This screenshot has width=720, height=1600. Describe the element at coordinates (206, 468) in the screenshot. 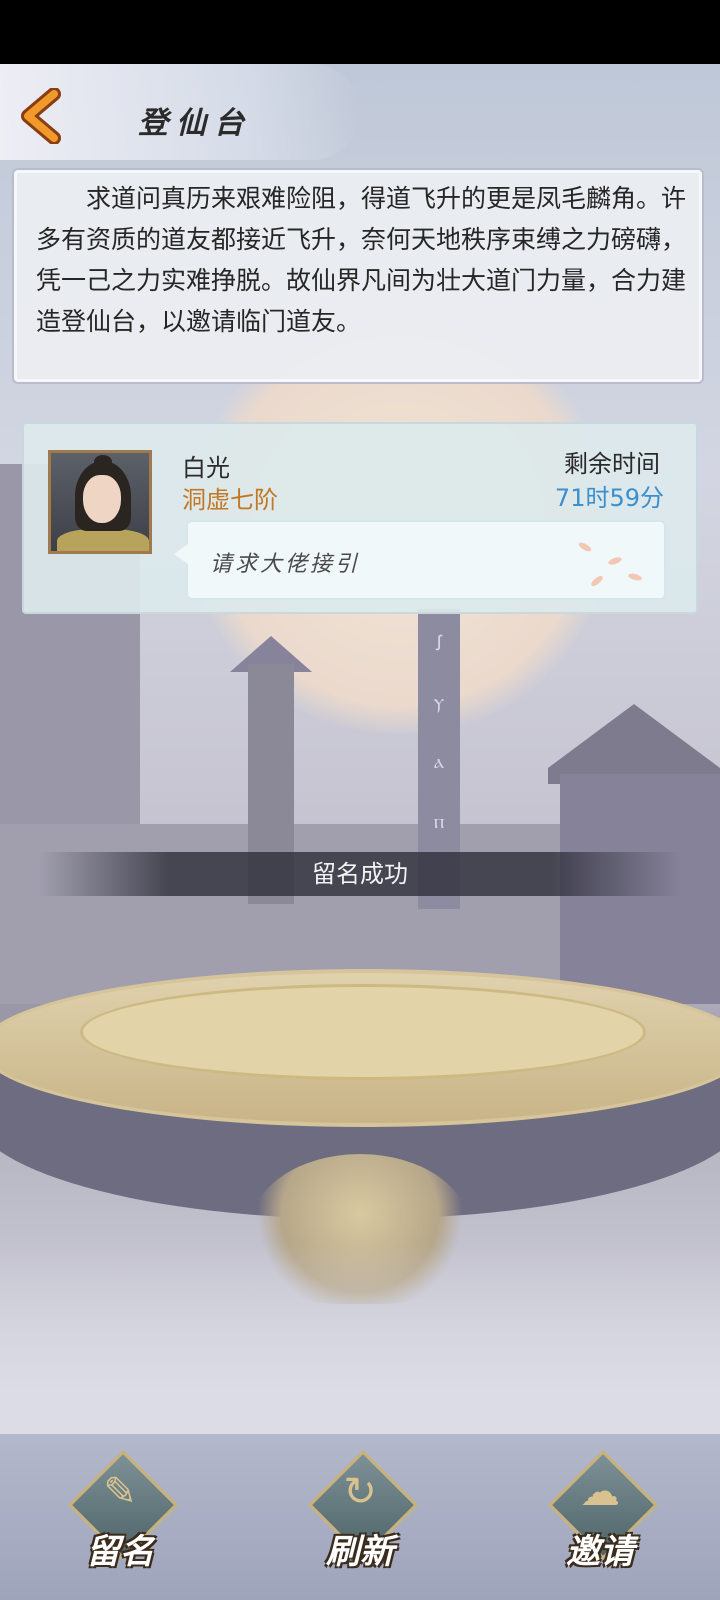

I see `player-name: 白光` at that location.